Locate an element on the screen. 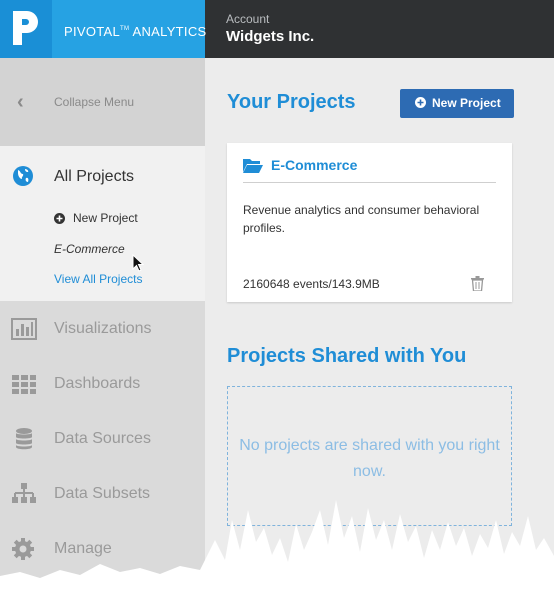 The height and width of the screenshot is (590, 554). collapse-menu-button: ‹ Collapse Menu is located at coordinates (102, 102).